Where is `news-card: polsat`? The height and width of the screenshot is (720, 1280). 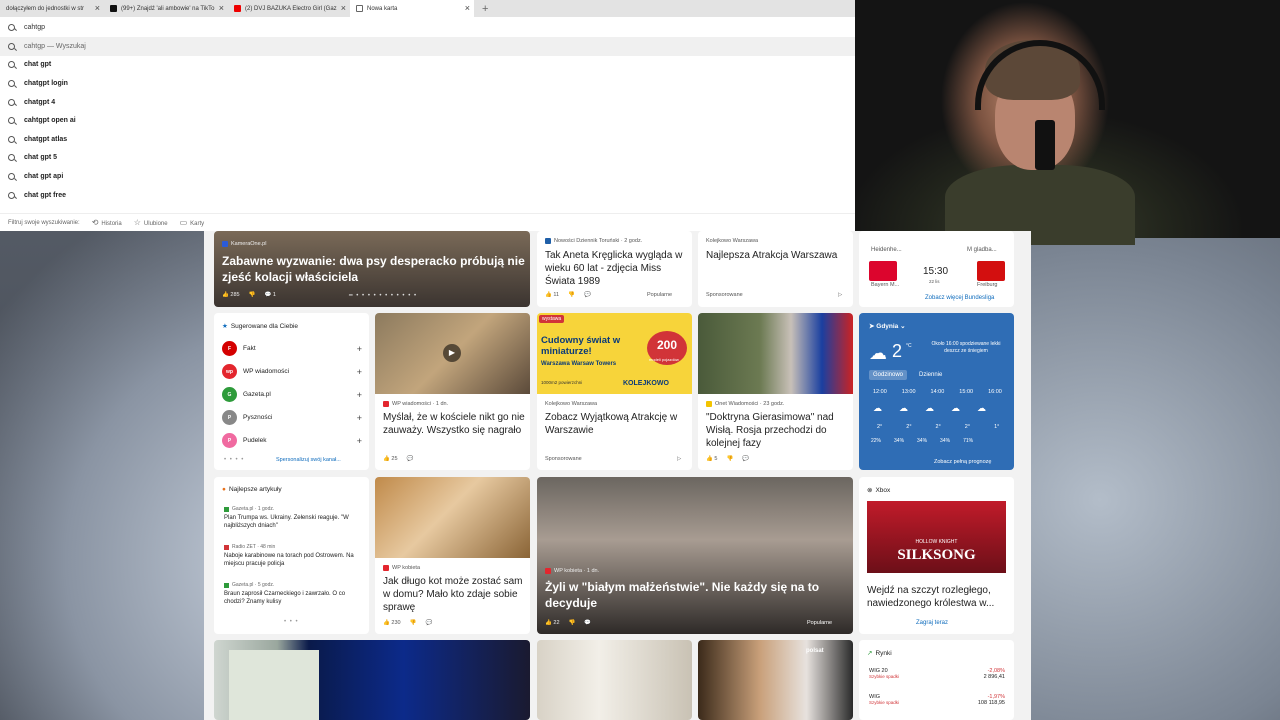
news-card: polsat is located at coordinates (775, 680).